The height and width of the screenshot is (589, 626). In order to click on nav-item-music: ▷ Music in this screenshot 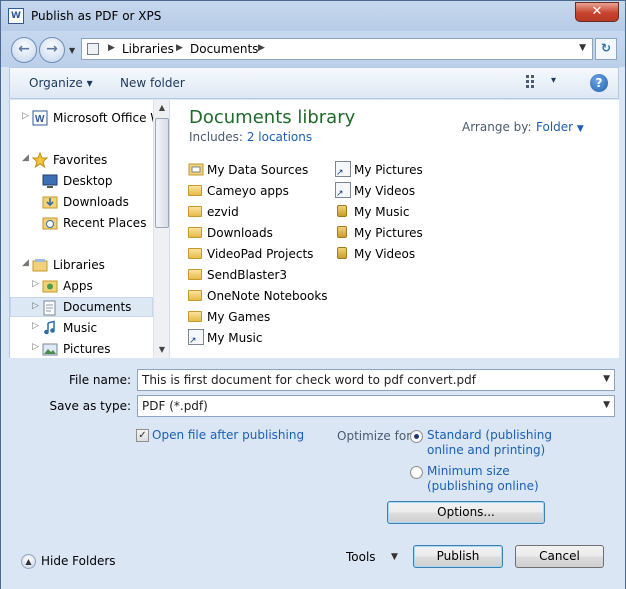, I will do `click(81, 328)`.